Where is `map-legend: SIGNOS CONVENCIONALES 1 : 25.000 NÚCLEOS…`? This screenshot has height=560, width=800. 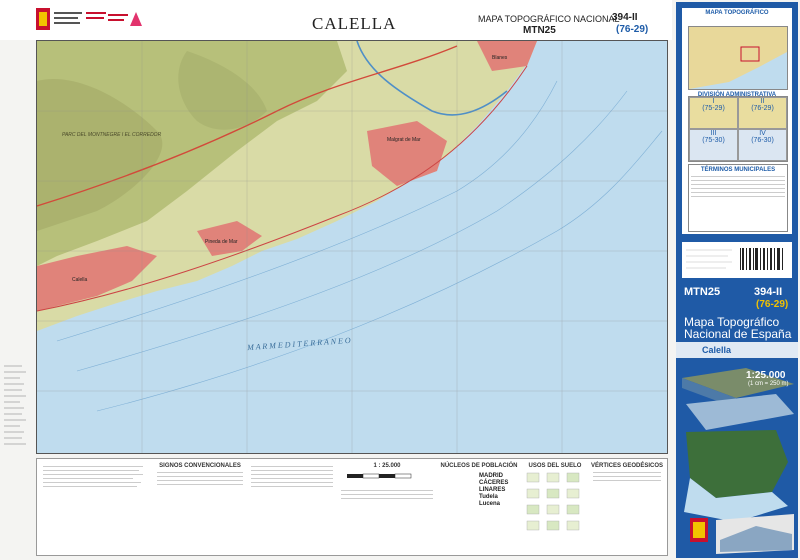 map-legend: SIGNOS CONVENCIONALES 1 : 25.000 NÚCLEOS… is located at coordinates (352, 507).